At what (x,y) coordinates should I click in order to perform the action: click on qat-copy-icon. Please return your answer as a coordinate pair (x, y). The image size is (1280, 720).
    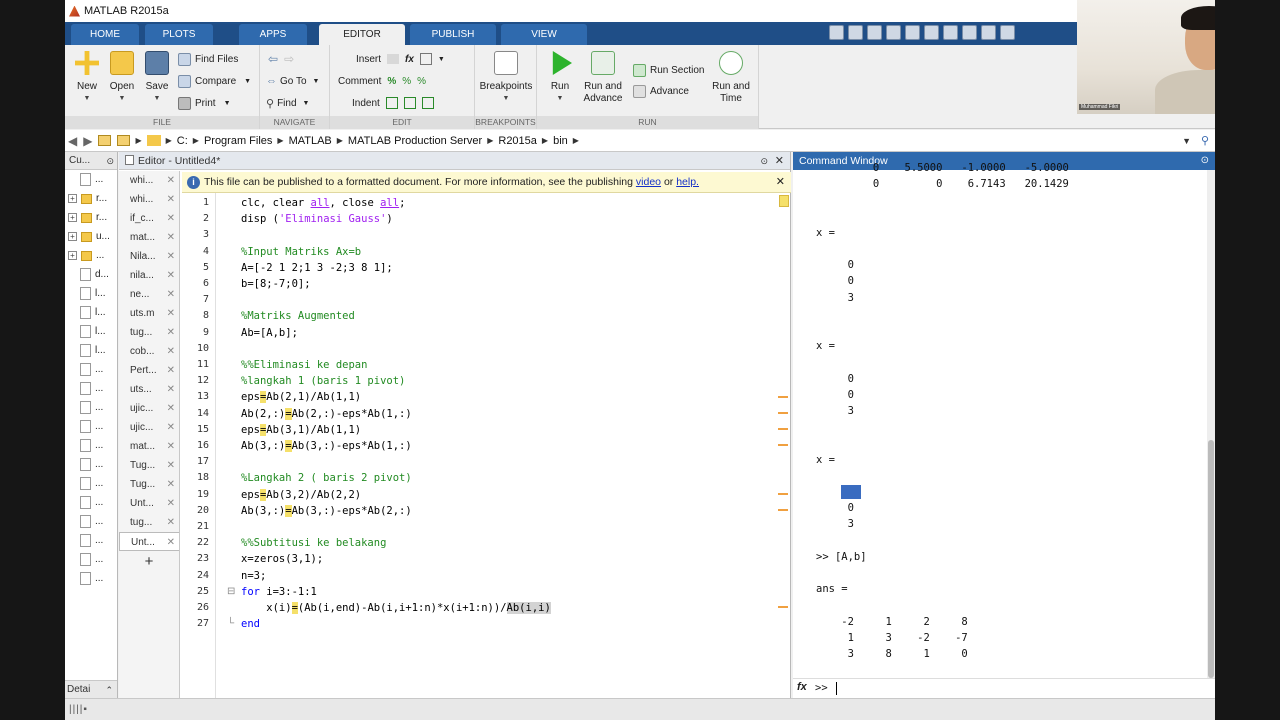
    Looking at the image, I should click on (893, 32).